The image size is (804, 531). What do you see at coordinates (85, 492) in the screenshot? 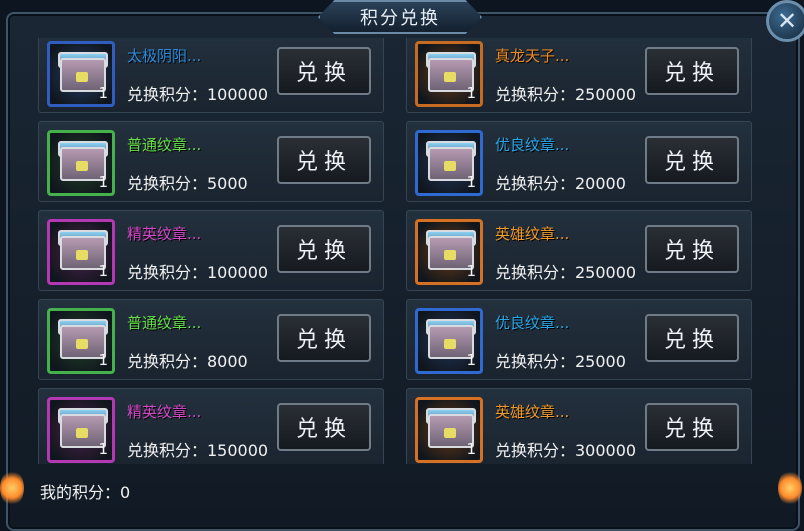
I see `my-points-label: 我的积分：0` at bounding box center [85, 492].